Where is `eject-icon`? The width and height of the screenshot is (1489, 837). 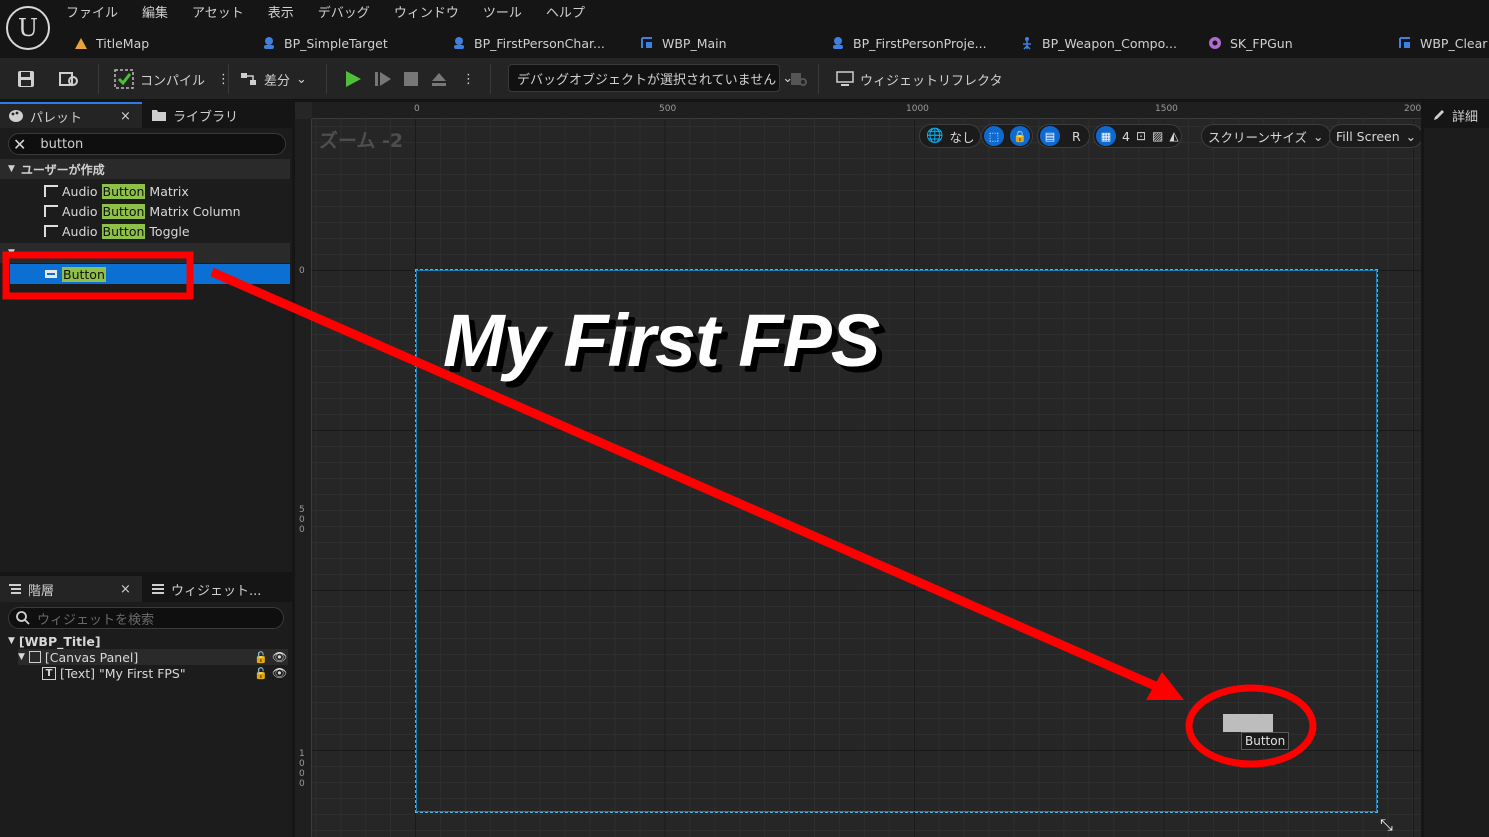
eject-icon is located at coordinates (439, 79).